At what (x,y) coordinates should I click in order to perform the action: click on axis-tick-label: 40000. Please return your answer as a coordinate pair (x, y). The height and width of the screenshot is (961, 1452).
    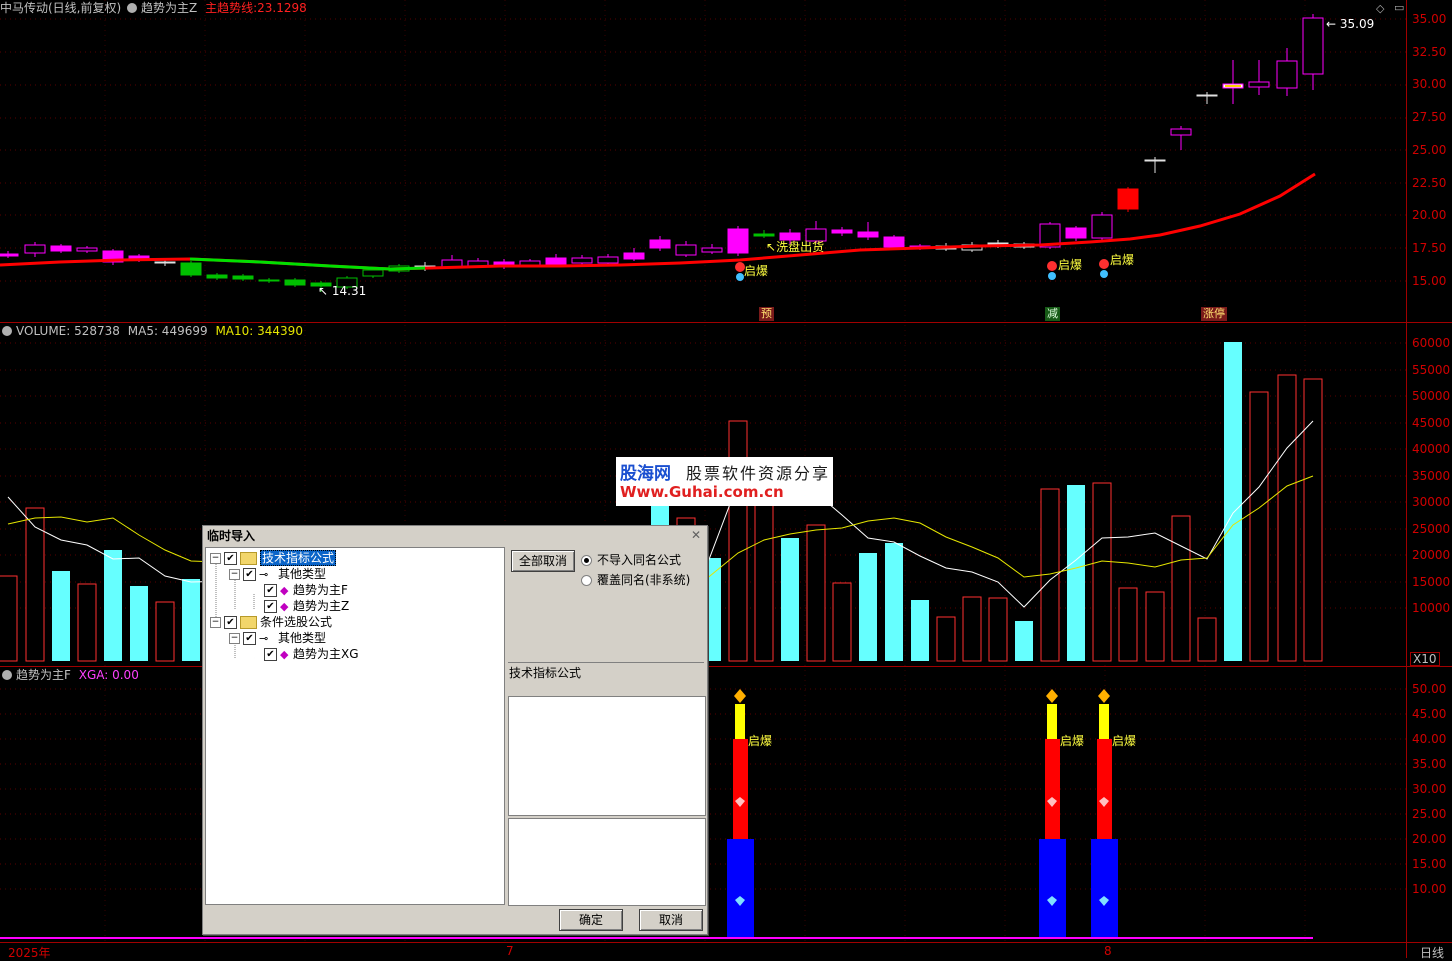
    Looking at the image, I should click on (1431, 449).